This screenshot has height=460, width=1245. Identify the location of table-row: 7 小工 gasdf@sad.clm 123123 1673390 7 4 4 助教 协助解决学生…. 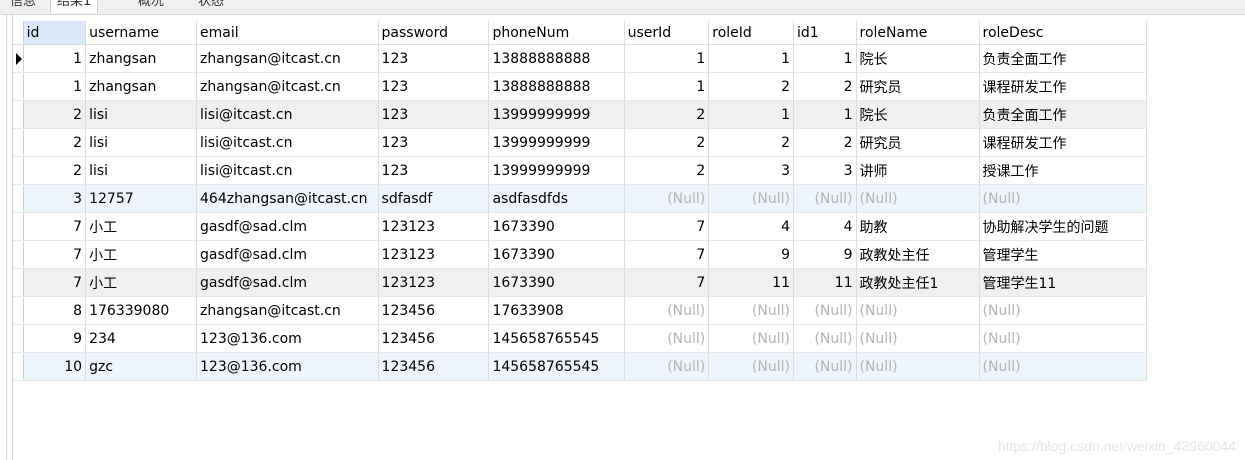
(580, 226).